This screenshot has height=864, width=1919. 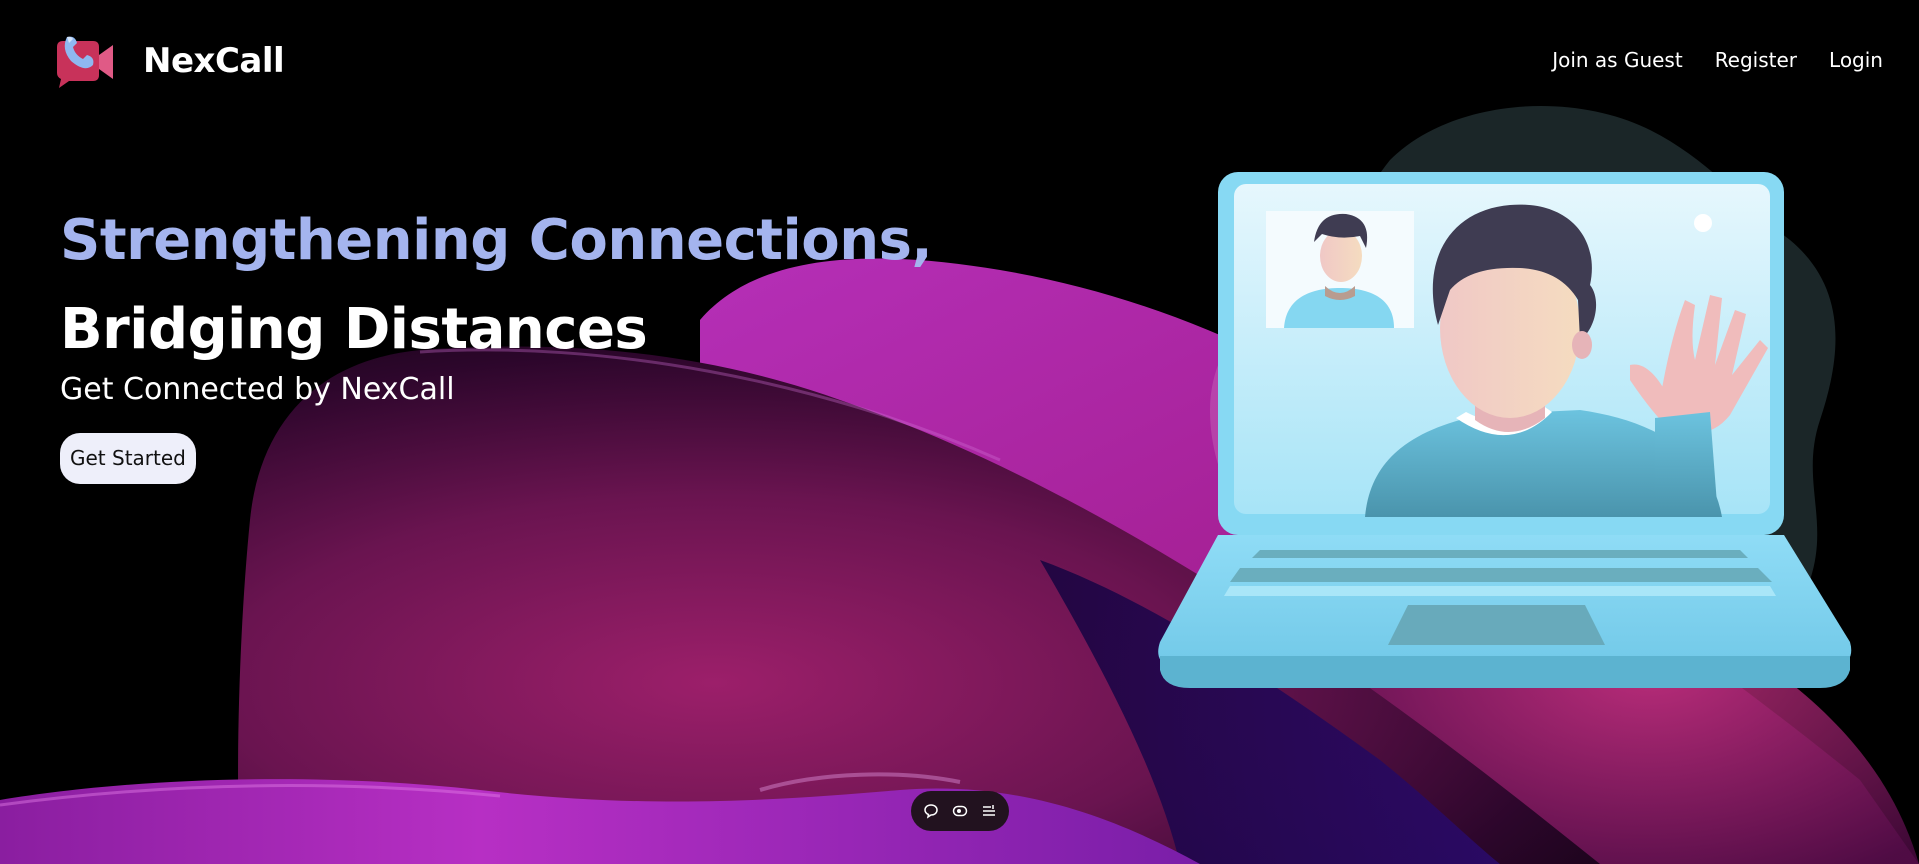 What do you see at coordinates (257, 389) in the screenshot?
I see `hero-subtitle: Get Connected by NexCall` at bounding box center [257, 389].